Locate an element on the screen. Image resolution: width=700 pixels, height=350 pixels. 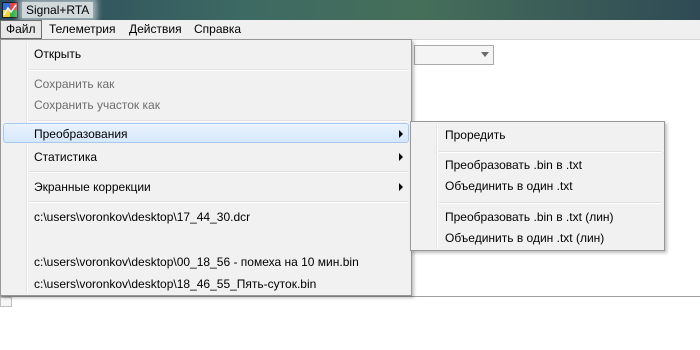
menu-telemetry: Телеметрия is located at coordinates (82, 29).